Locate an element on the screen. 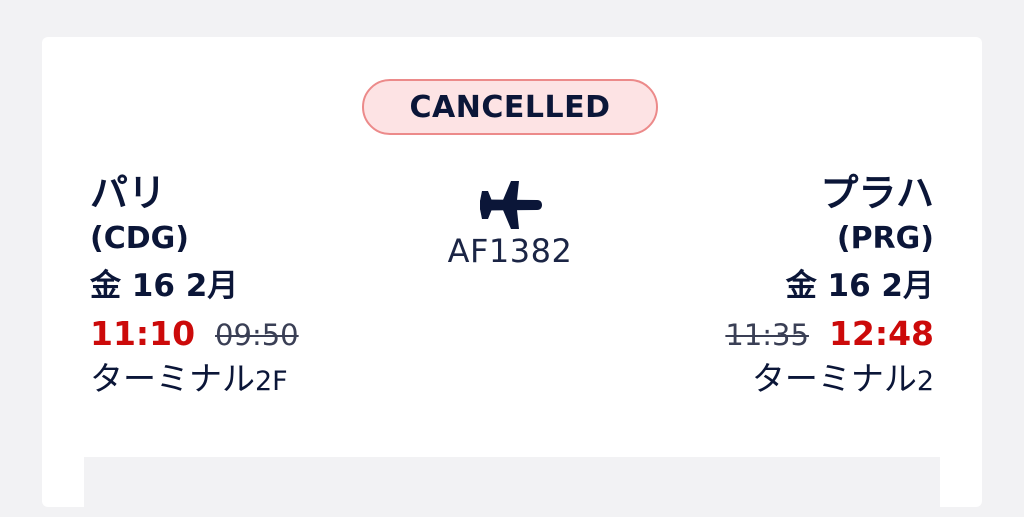  departure-airport-code: (CDG) is located at coordinates (139, 238).